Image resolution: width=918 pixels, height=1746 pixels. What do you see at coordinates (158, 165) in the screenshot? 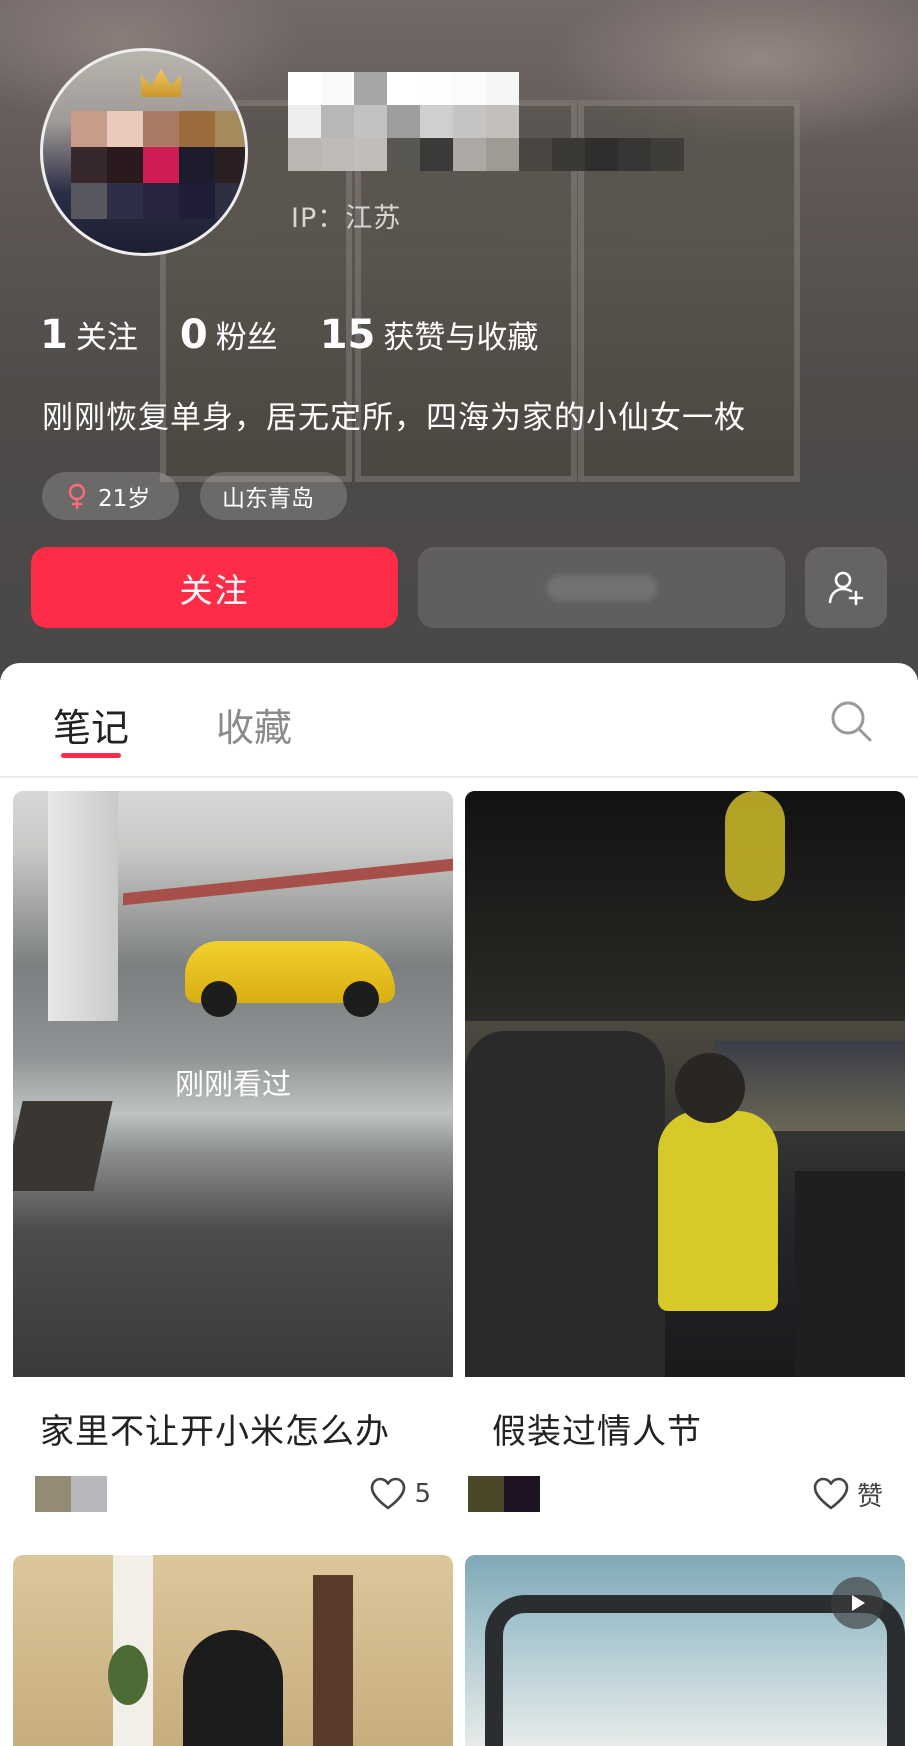
I see `avatar-mosaic` at bounding box center [158, 165].